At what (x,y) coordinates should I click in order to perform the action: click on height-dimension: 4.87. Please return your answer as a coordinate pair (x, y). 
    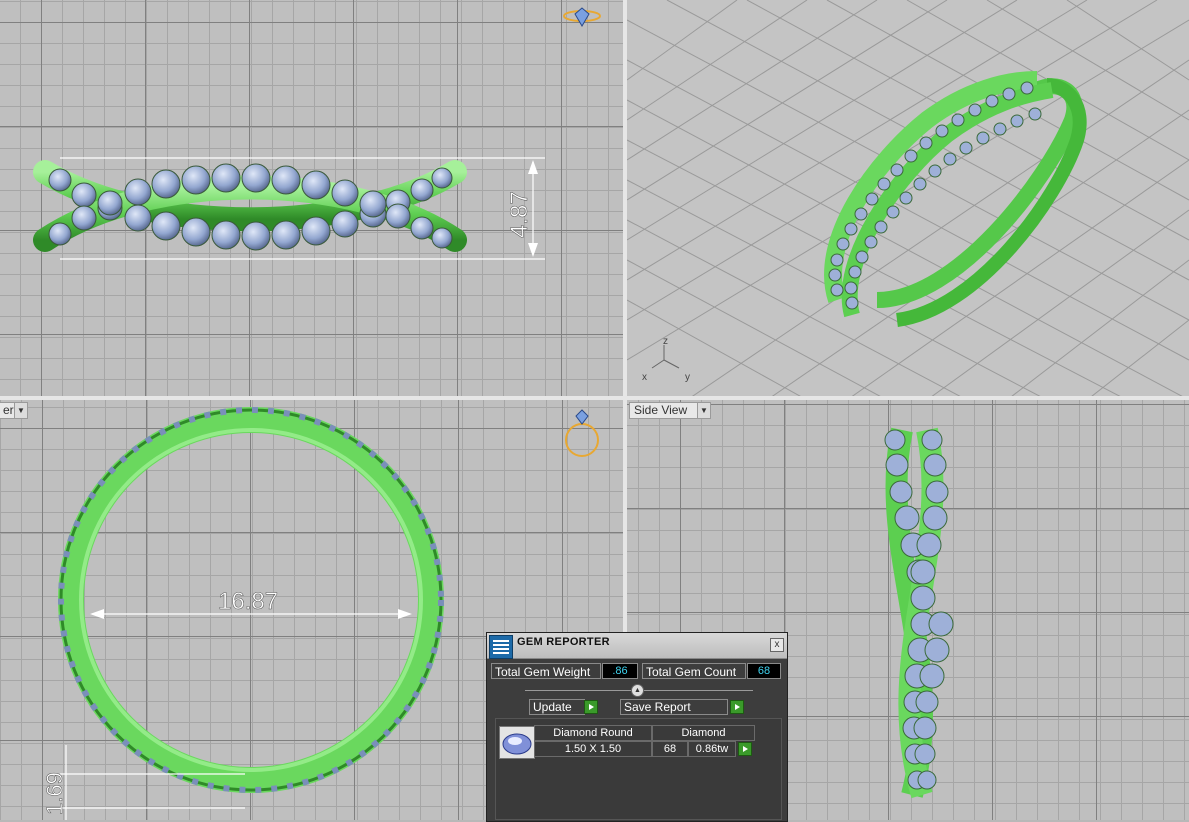
    Looking at the image, I should click on (519, 214).